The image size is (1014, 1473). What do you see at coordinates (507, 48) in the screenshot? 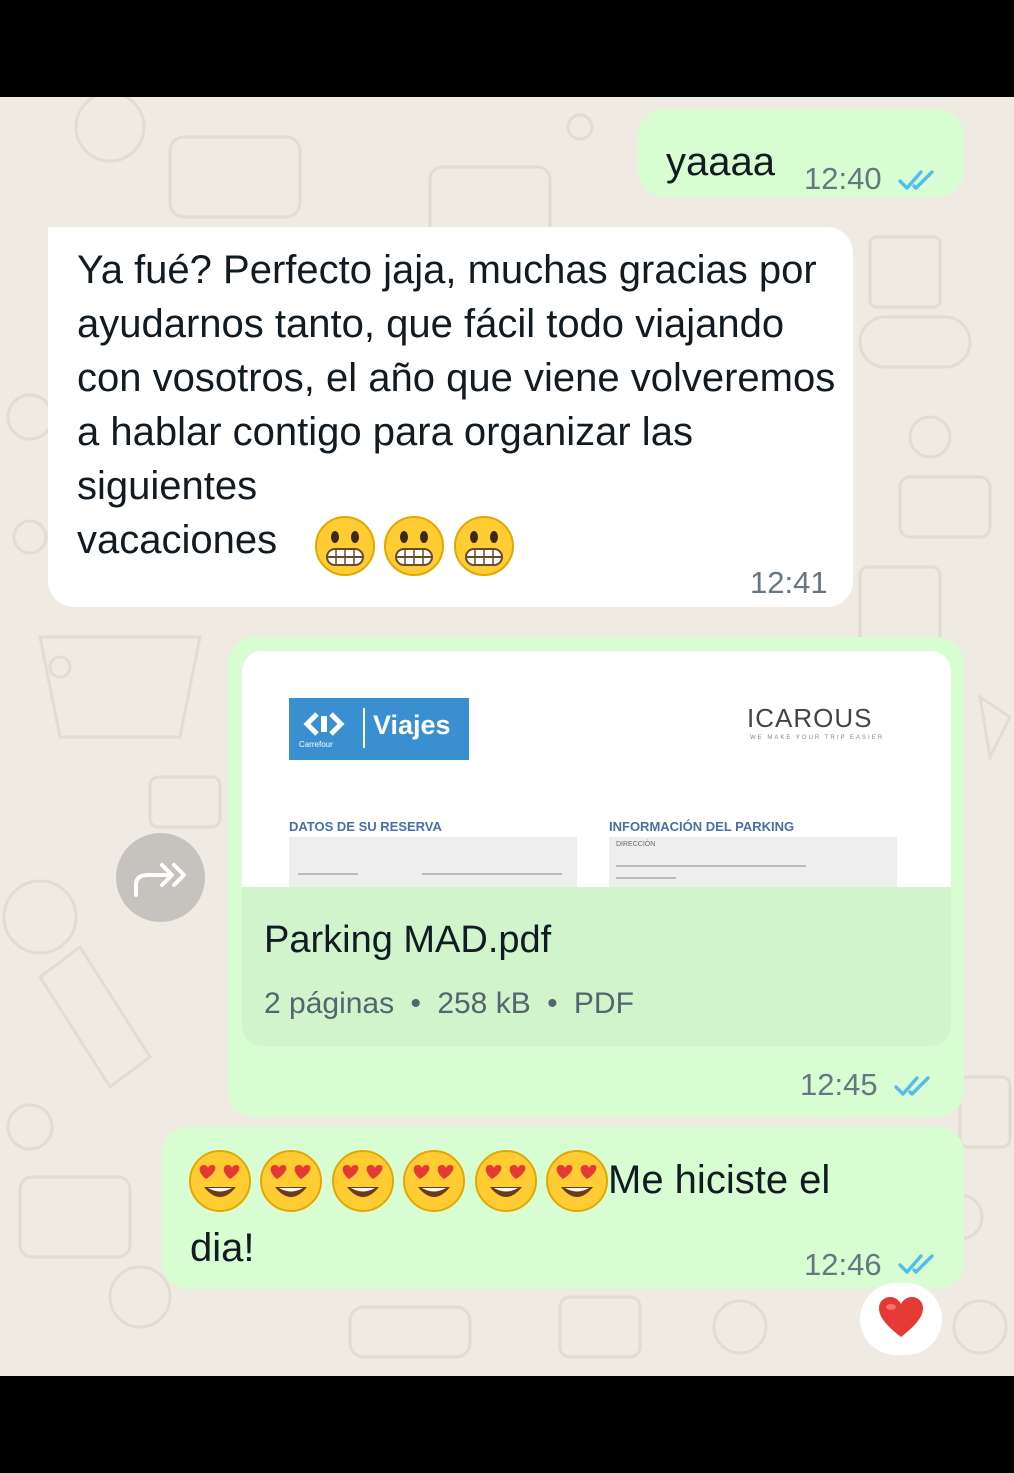
I see `top-black-bar` at bounding box center [507, 48].